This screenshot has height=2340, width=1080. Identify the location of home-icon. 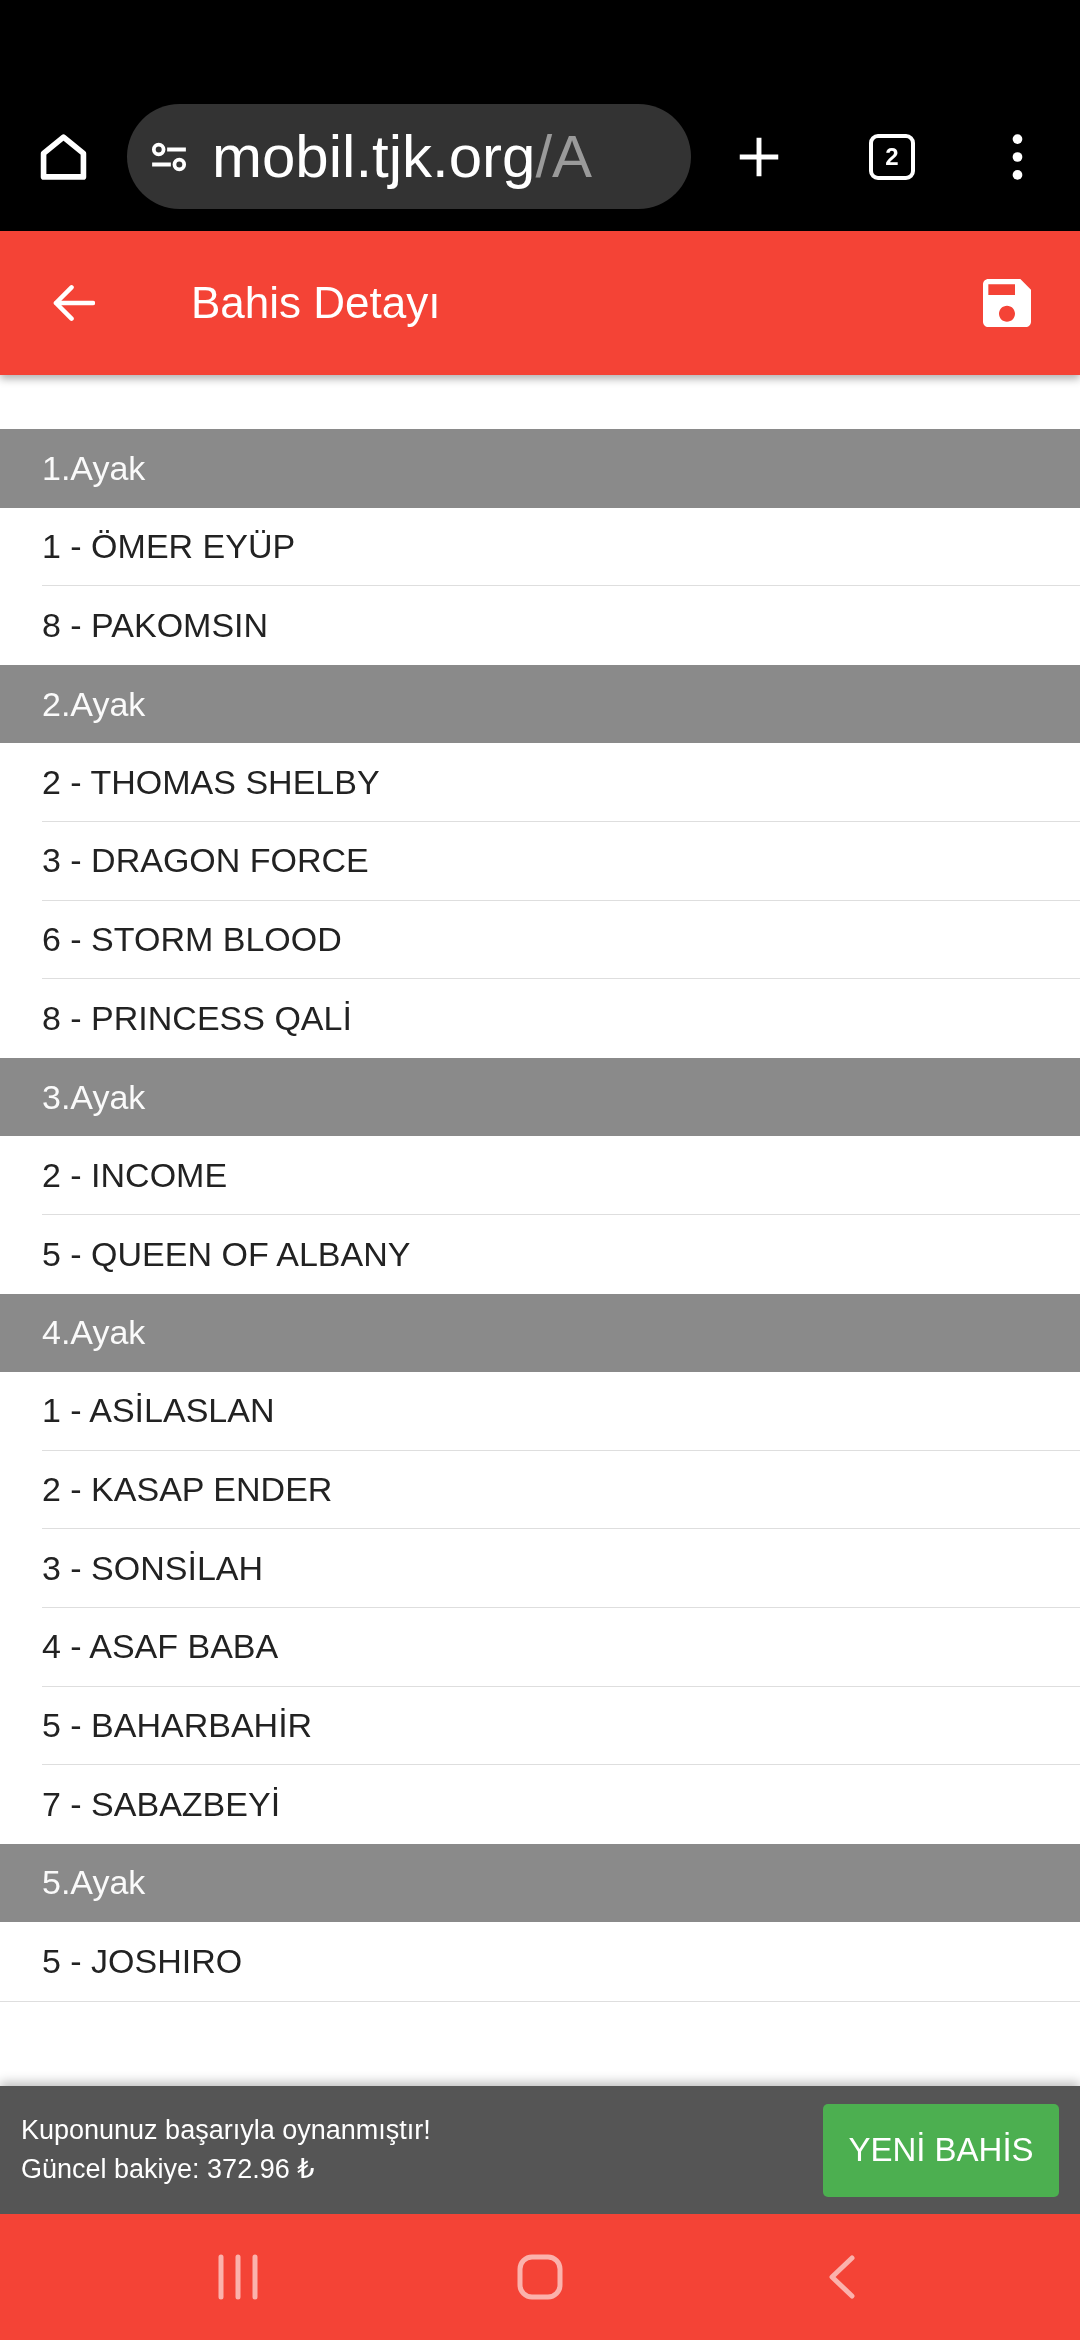
(63, 156).